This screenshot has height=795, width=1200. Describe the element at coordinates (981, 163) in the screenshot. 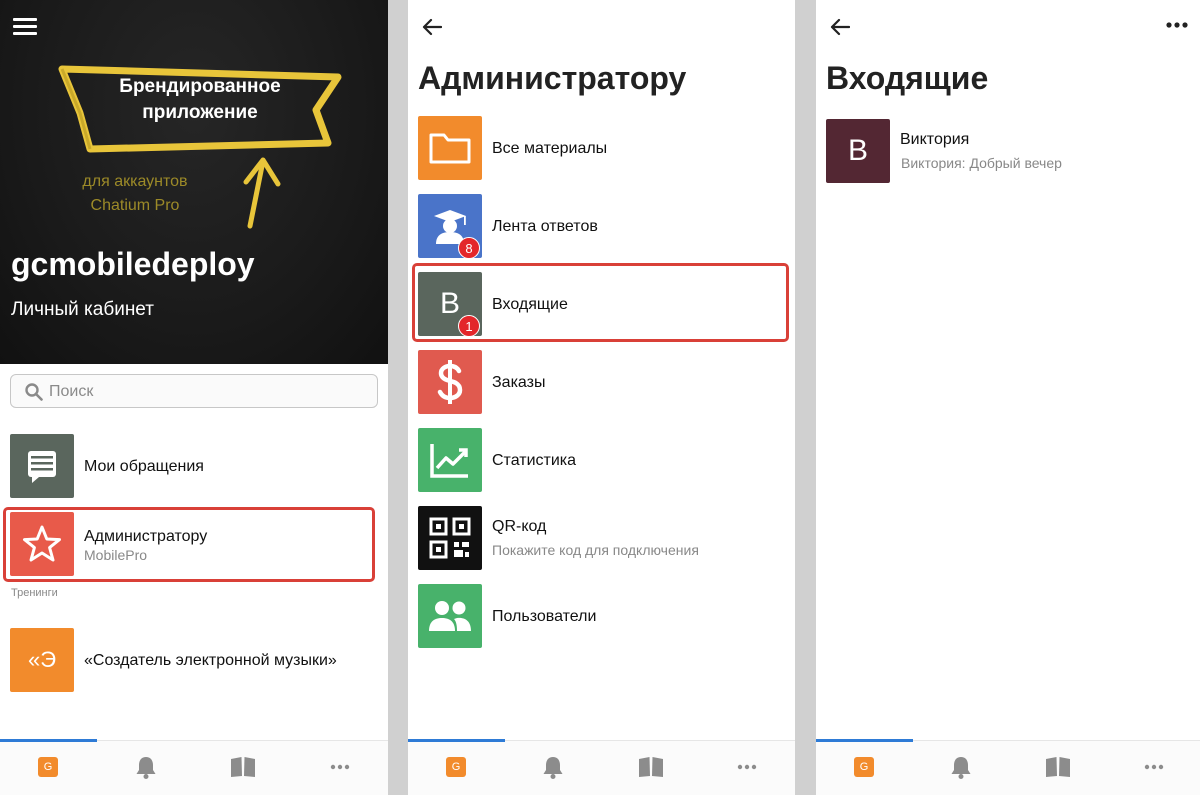

I see `last-message-preview: Виктория: Добрый вечер` at that location.